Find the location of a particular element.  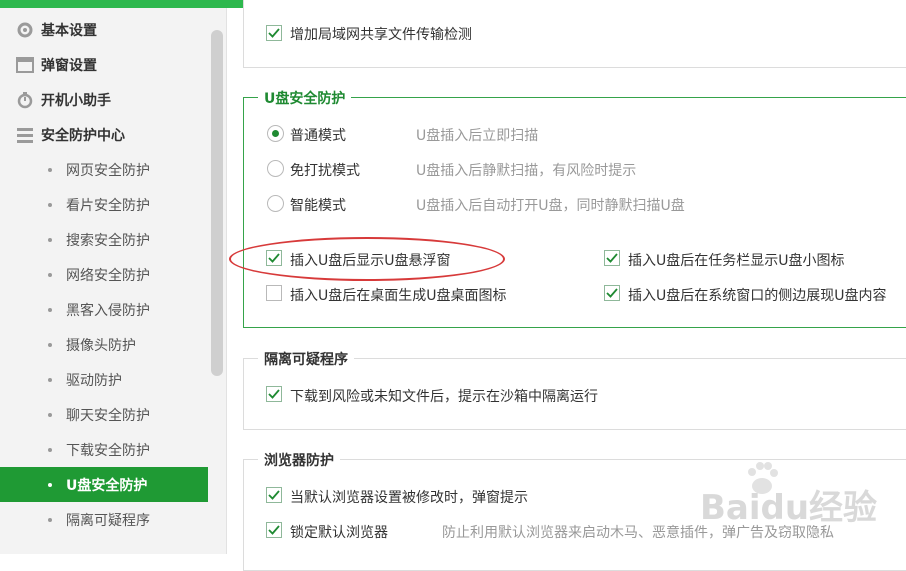

normal-mode-radio is located at coordinates (275, 133).